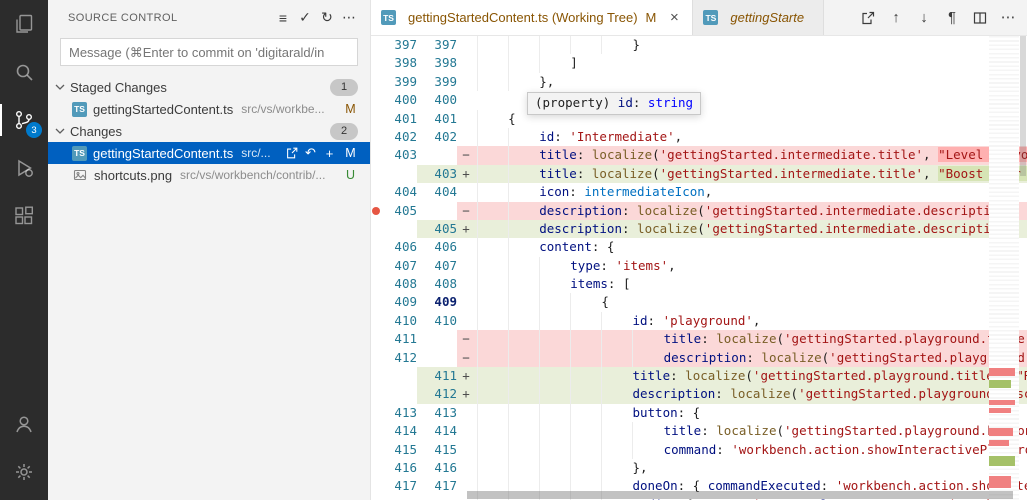 The width and height of the screenshot is (1027, 500). What do you see at coordinates (751, 45) in the screenshot?
I see `code-text: }` at bounding box center [751, 45].